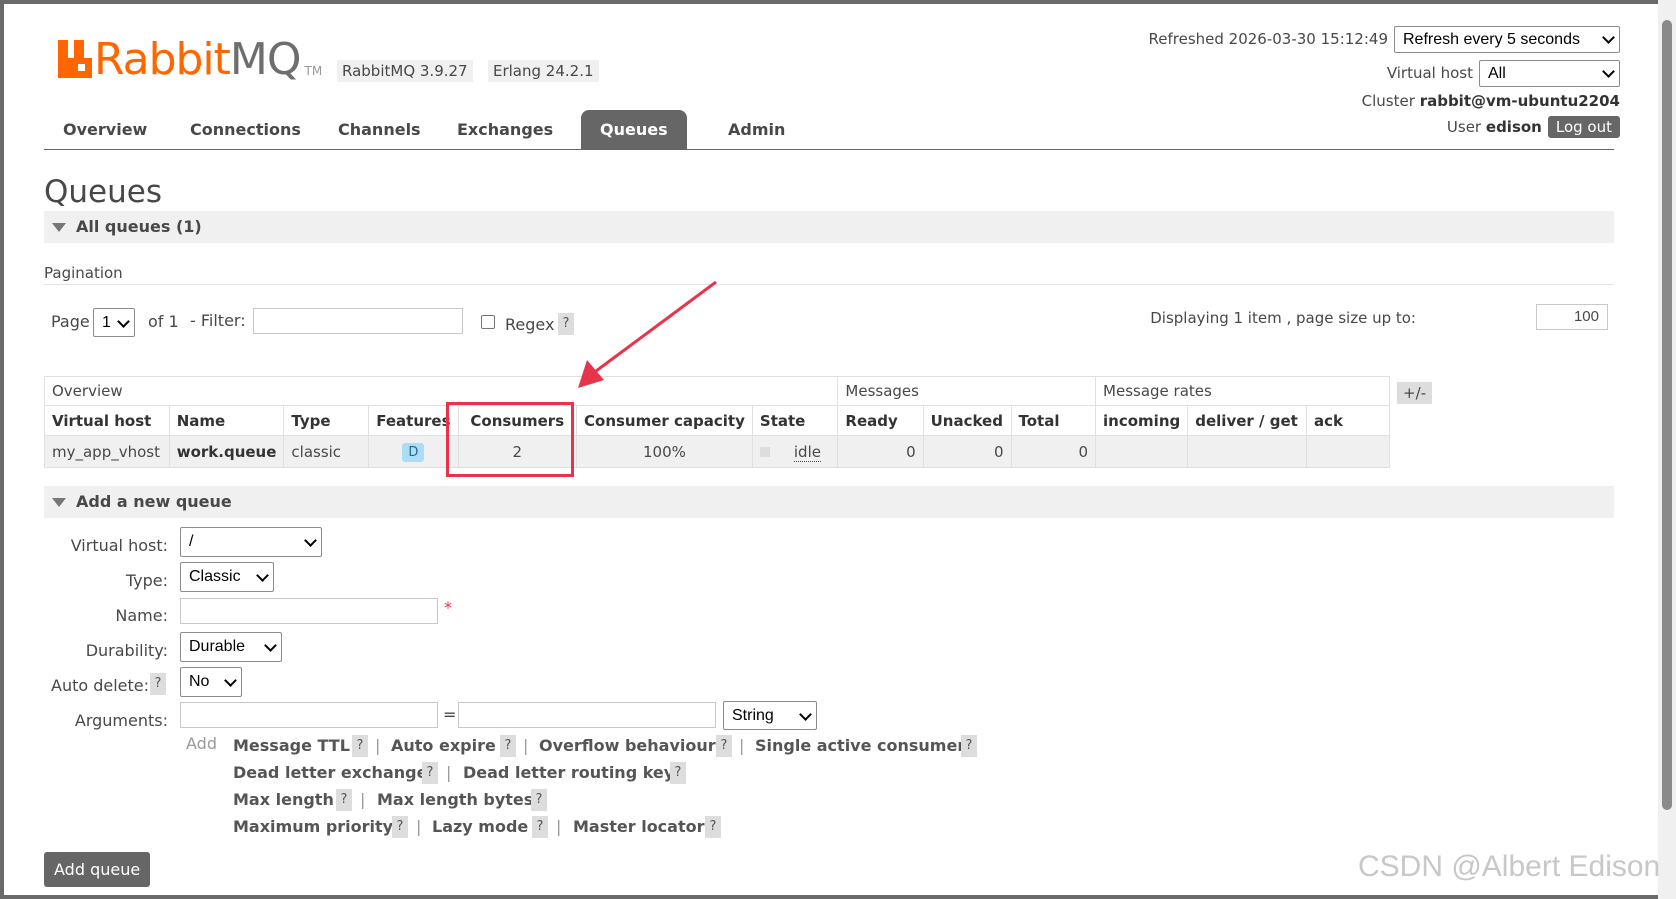  I want to click on col-incoming: incoming, so click(1142, 420).